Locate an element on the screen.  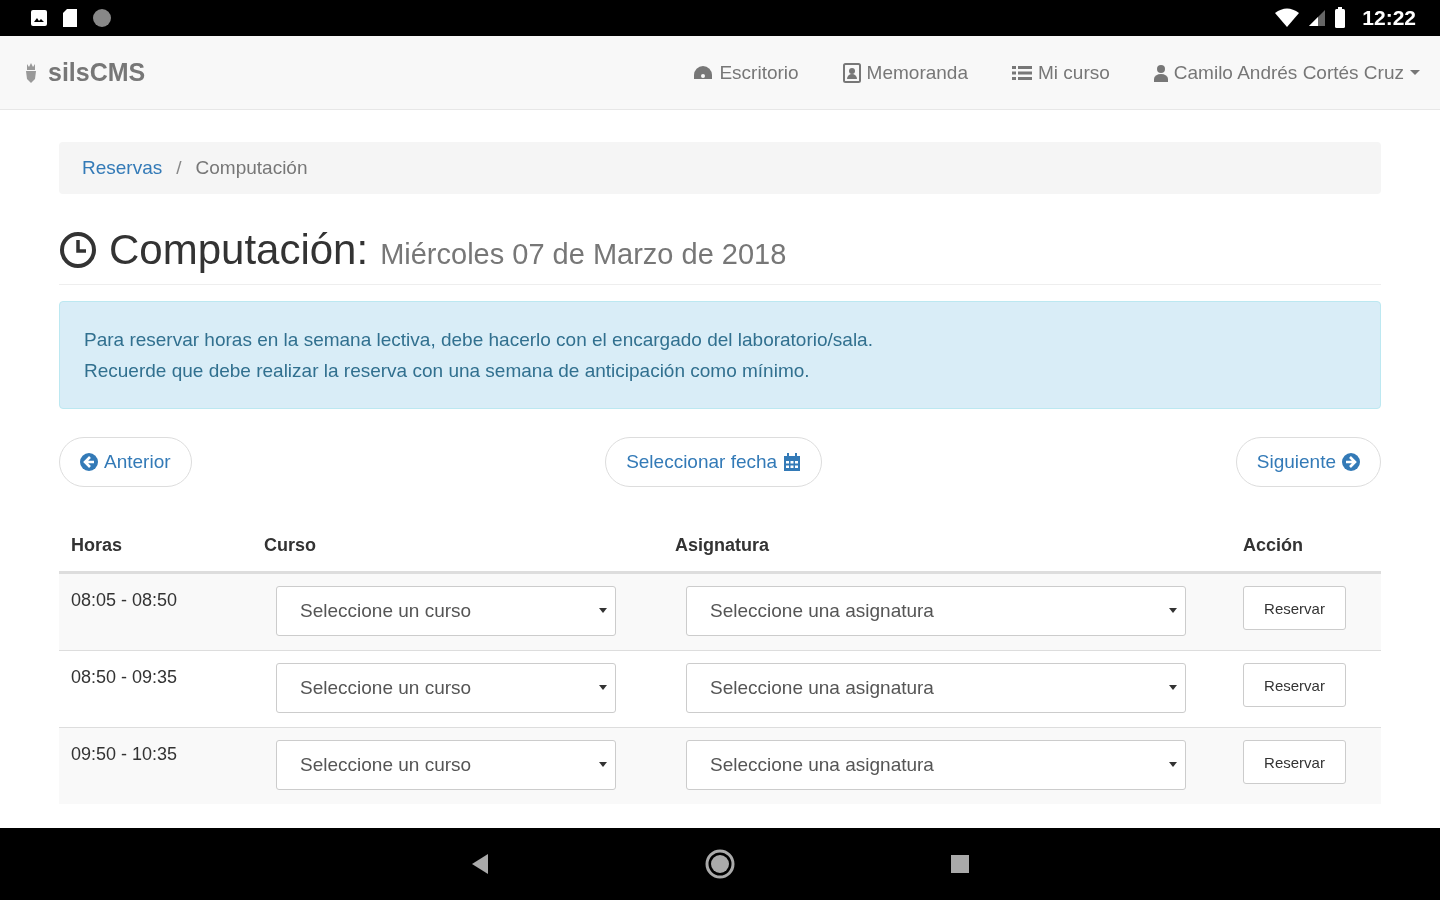
breadcrumb-current: Computación is located at coordinates (251, 168).